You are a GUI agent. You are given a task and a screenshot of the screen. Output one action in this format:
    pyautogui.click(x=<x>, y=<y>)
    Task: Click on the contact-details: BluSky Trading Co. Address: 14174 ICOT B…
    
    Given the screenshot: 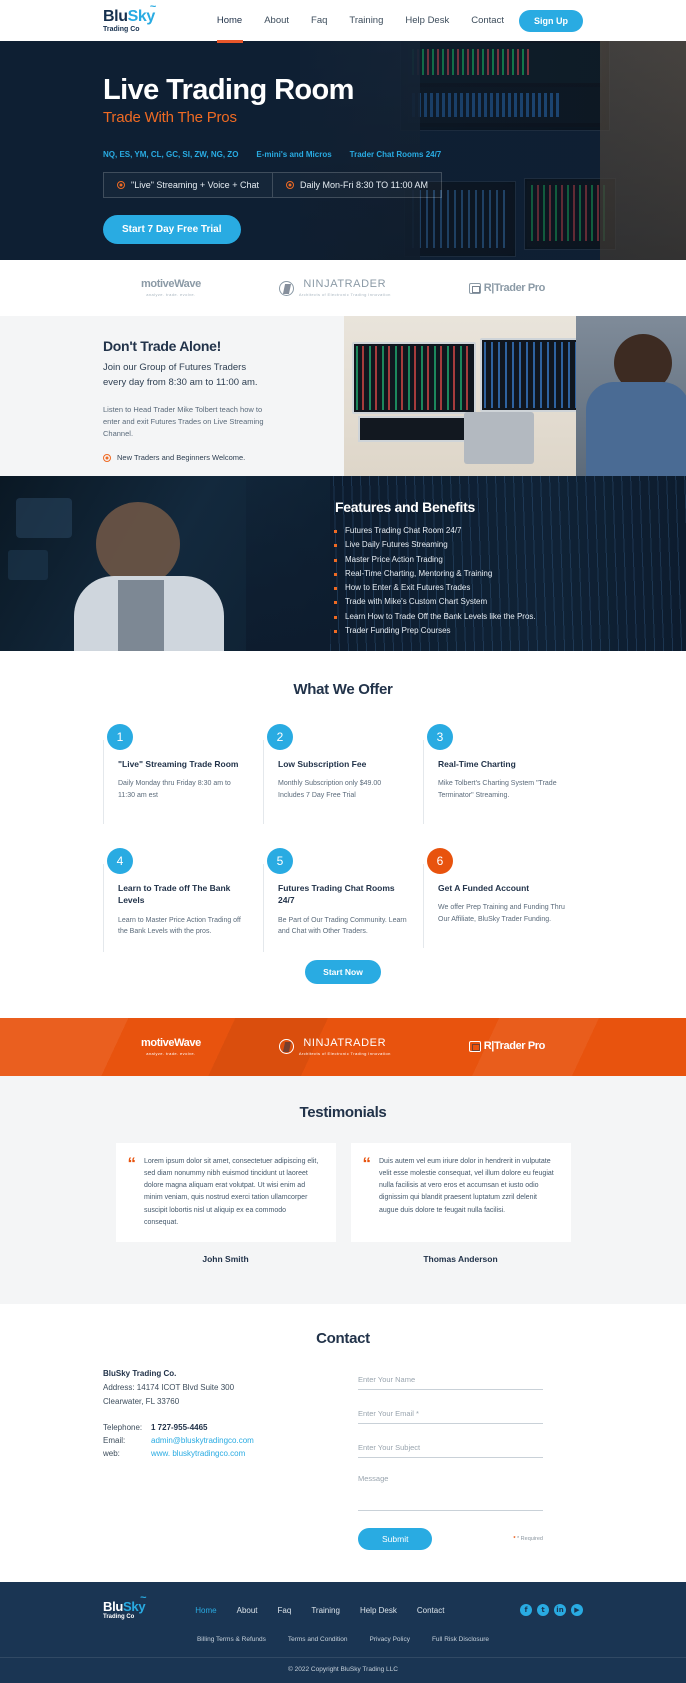 What is the action you would take?
    pyautogui.click(x=220, y=1459)
    